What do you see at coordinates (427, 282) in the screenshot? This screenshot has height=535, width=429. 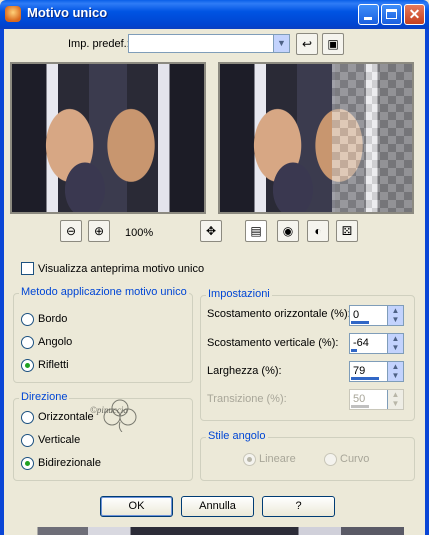 I see `window-frame-right` at bounding box center [427, 282].